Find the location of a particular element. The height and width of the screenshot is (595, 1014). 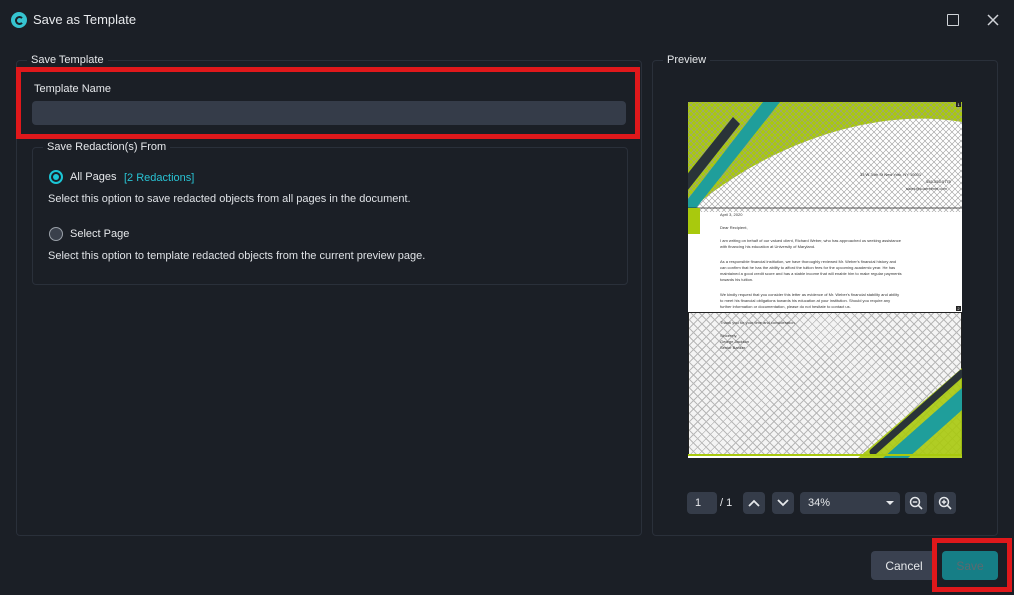

caret-down-icon is located at coordinates (890, 503).